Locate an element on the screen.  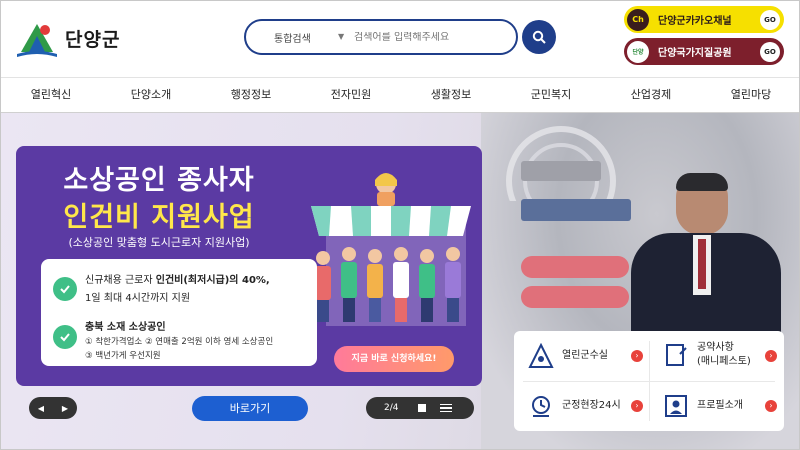
kakao-channel-label: 단양군카카오채널 is located at coordinates (695, 21).